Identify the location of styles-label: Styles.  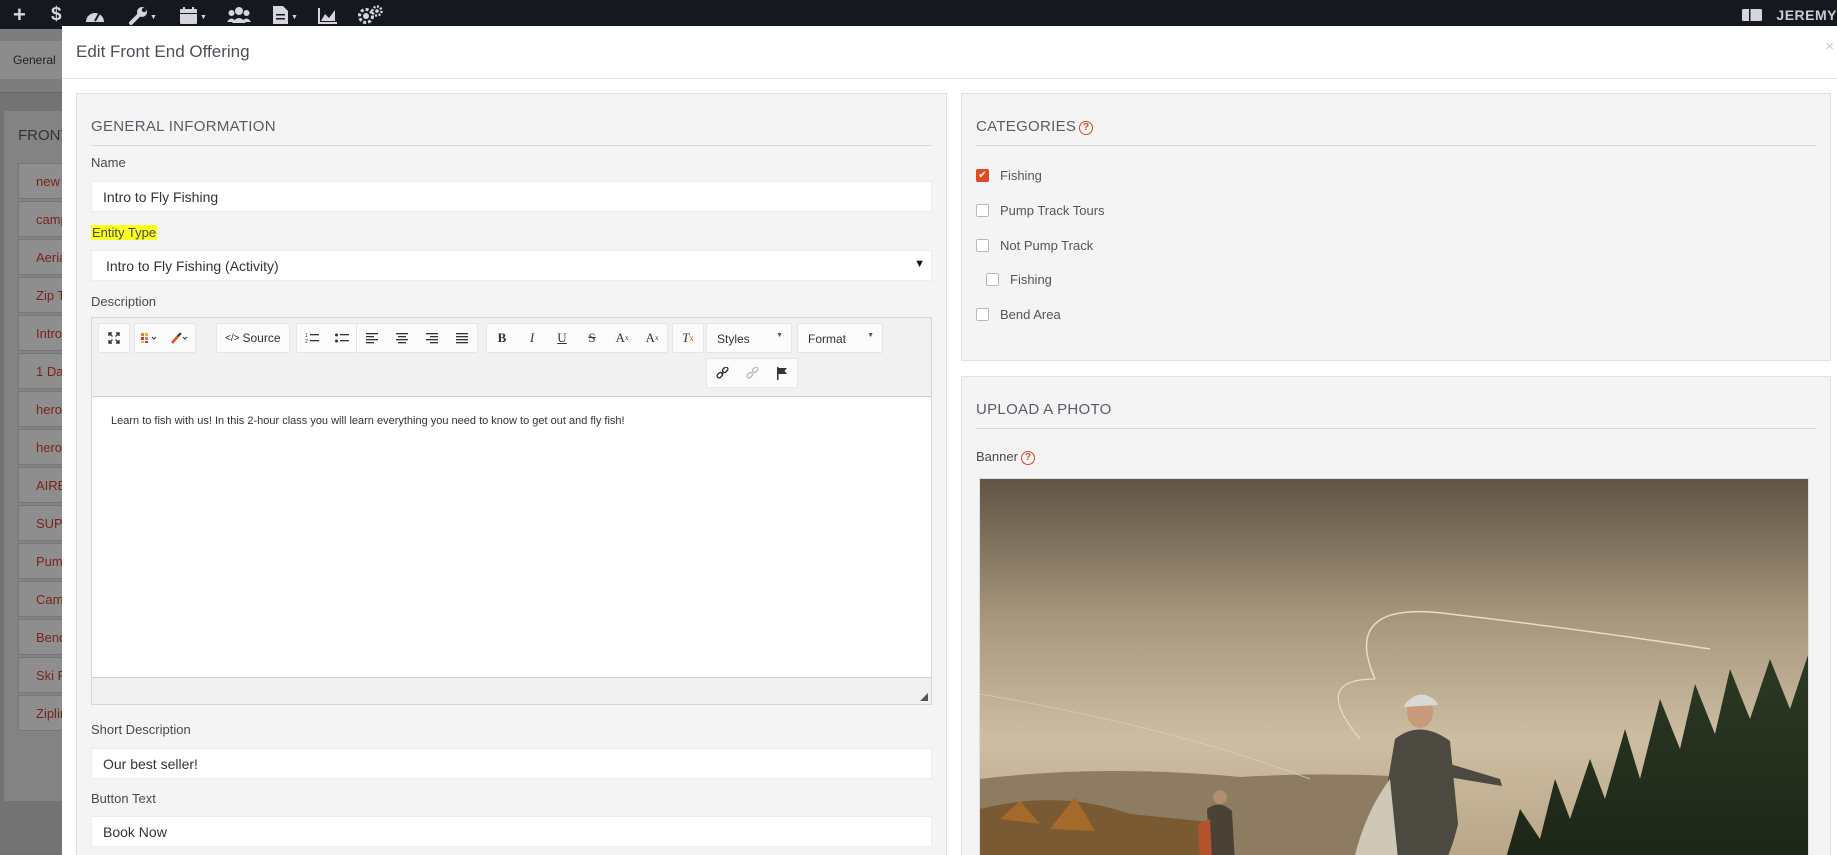
(733, 339).